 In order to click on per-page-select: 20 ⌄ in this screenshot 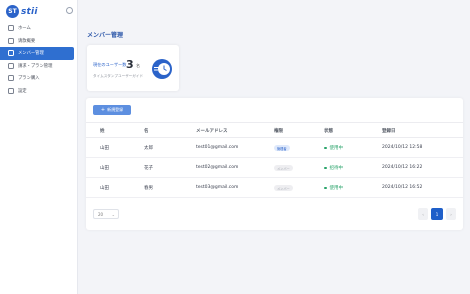, I will do `click(106, 214)`.